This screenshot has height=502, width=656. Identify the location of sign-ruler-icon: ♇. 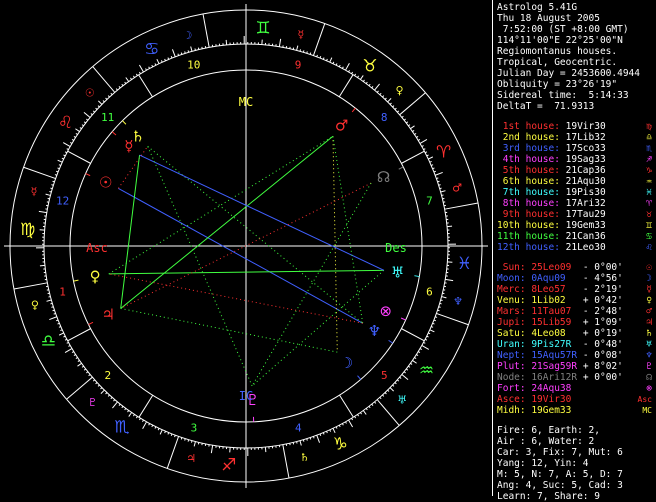
(93, 402).